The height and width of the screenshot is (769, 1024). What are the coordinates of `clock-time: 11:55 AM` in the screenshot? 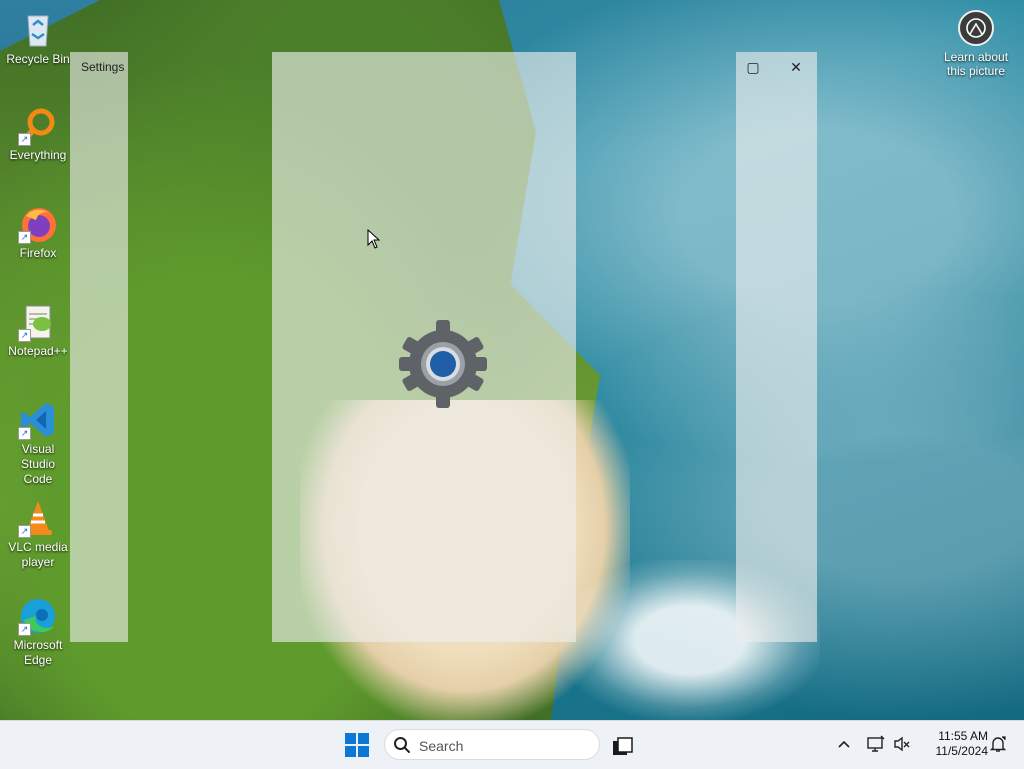 It's located at (963, 736).